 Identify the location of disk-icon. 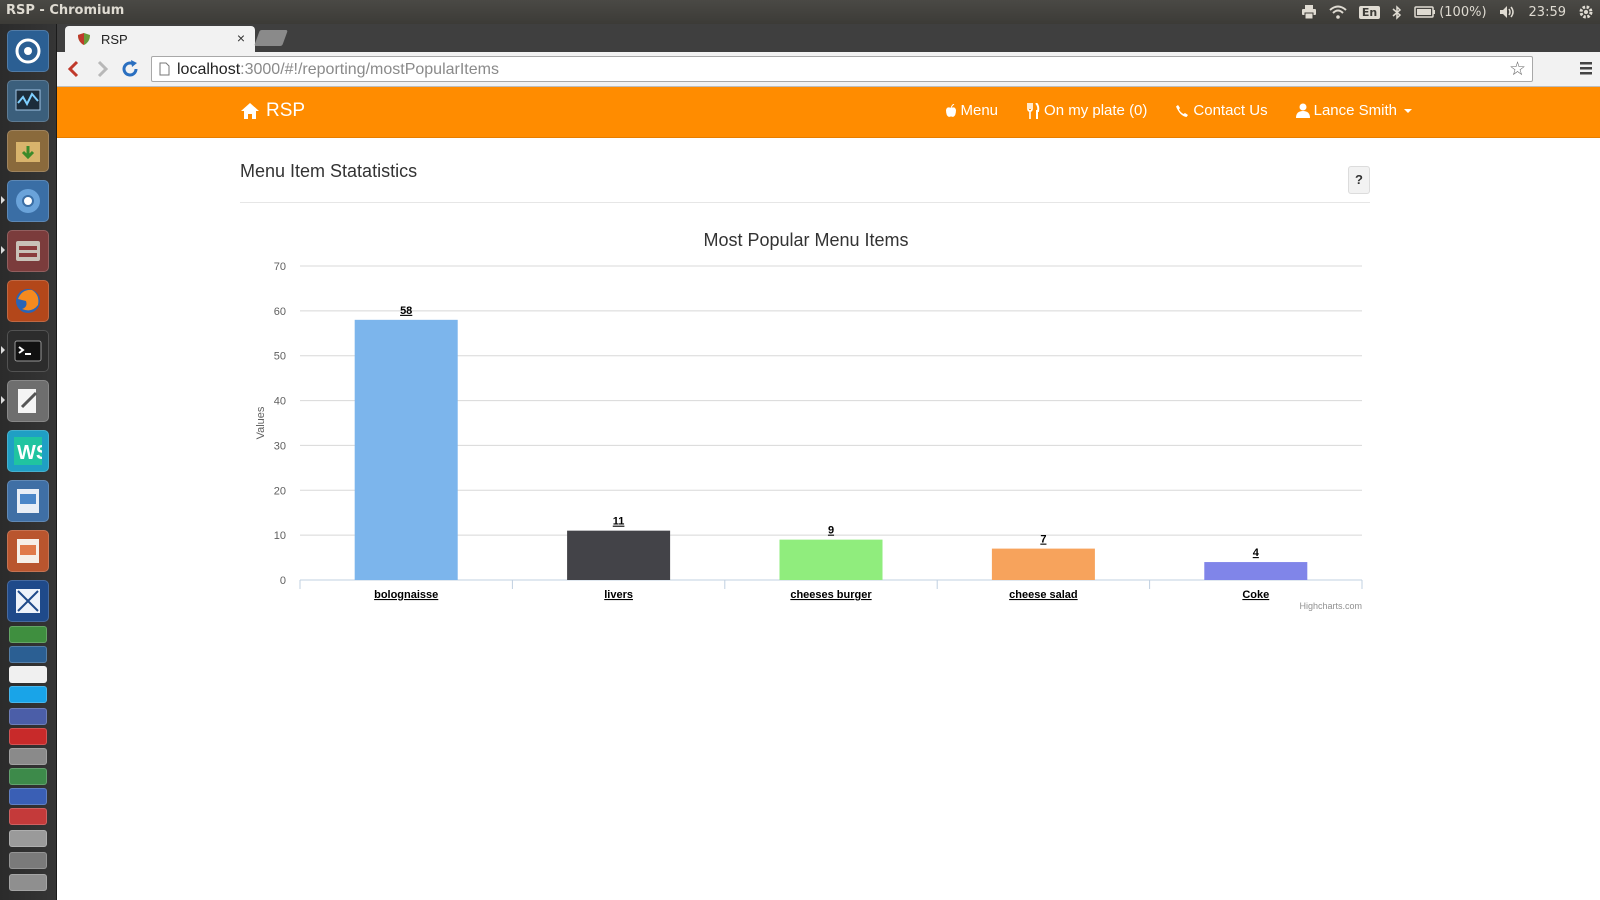
(28, 882).